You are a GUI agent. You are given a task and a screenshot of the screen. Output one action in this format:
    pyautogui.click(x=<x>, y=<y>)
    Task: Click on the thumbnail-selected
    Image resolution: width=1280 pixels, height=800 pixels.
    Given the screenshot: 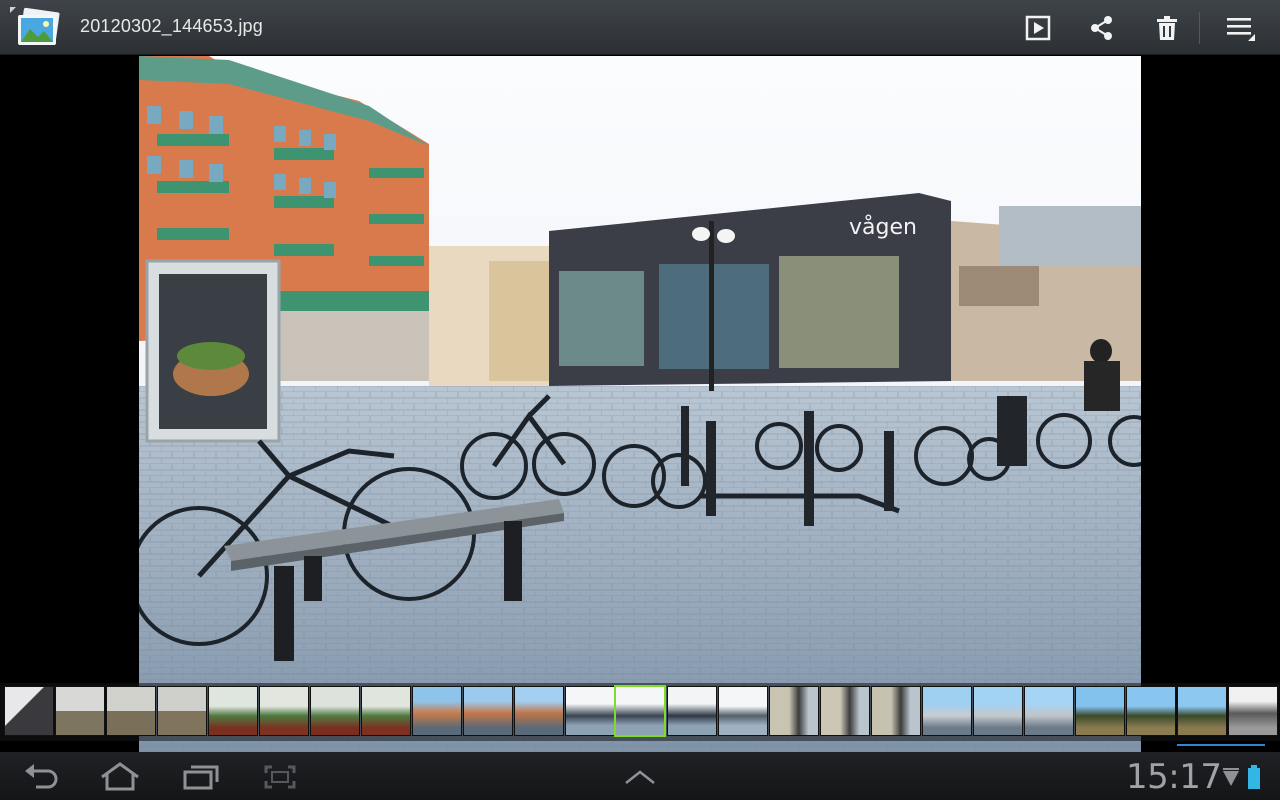 What is the action you would take?
    pyautogui.click(x=640, y=711)
    